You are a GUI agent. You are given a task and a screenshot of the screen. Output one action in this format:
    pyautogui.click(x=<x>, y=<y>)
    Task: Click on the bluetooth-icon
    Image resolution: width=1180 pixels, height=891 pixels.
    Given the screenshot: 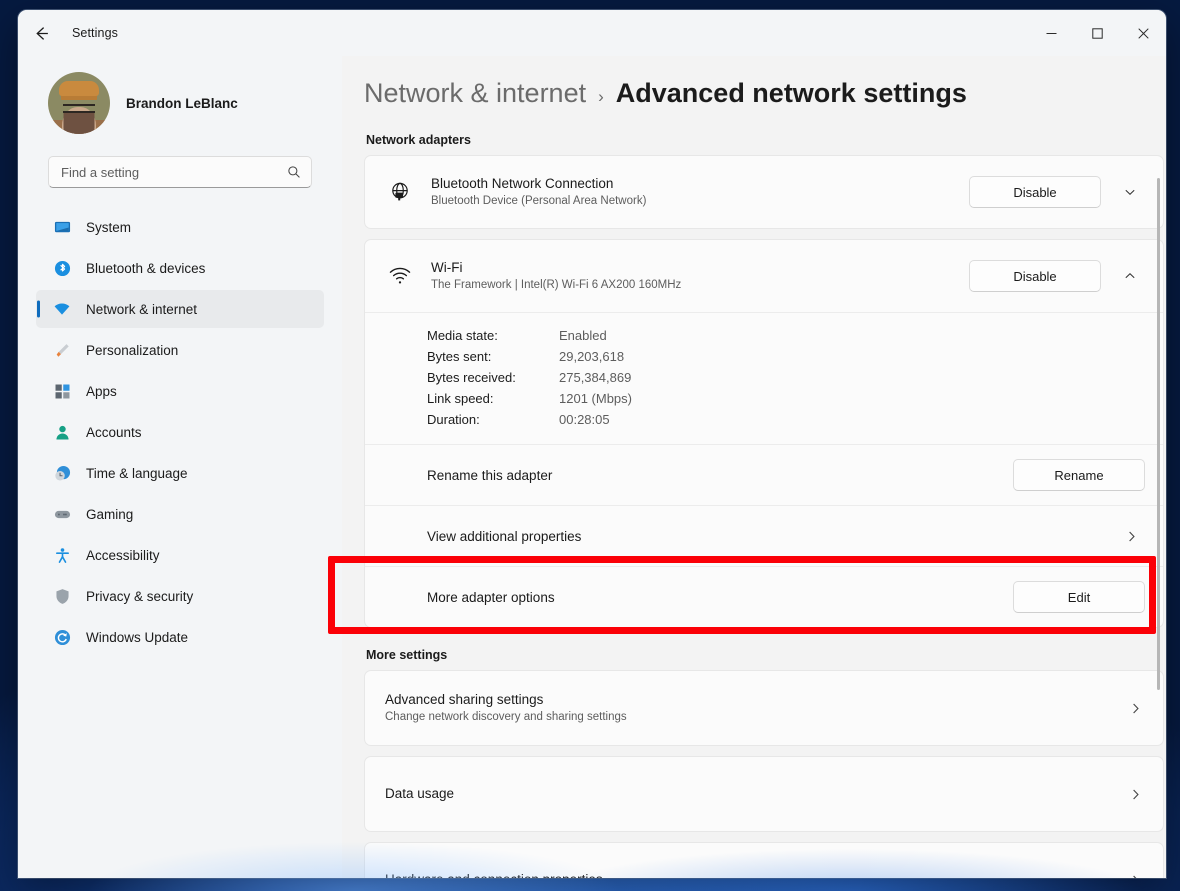 What is the action you would take?
    pyautogui.click(x=62, y=268)
    